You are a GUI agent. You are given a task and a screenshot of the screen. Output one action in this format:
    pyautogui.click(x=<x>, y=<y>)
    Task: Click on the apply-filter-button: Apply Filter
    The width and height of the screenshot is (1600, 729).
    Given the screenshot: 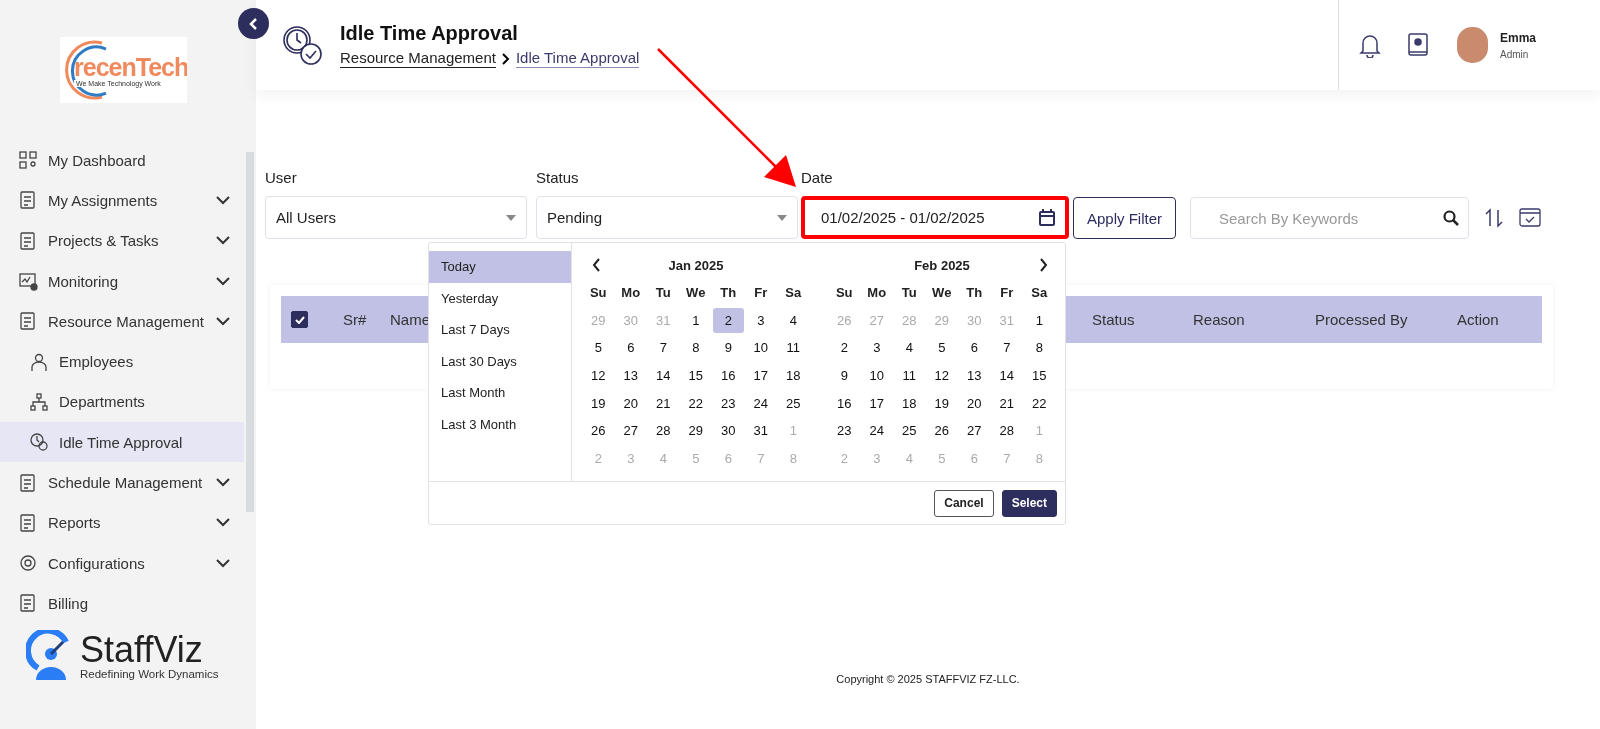 What is the action you would take?
    pyautogui.click(x=1124, y=218)
    